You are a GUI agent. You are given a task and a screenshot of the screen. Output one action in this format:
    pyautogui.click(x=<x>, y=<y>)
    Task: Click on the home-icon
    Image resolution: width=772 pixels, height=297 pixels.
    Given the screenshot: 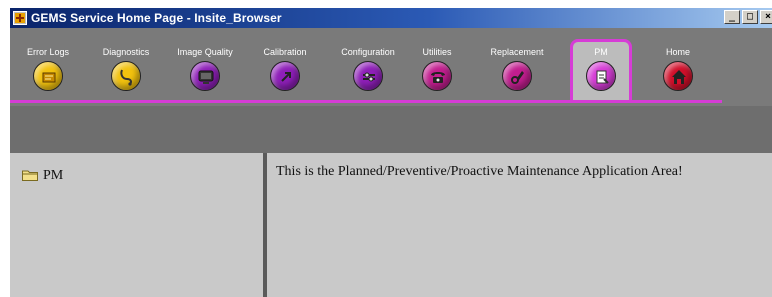 What is the action you would take?
    pyautogui.click(x=678, y=76)
    